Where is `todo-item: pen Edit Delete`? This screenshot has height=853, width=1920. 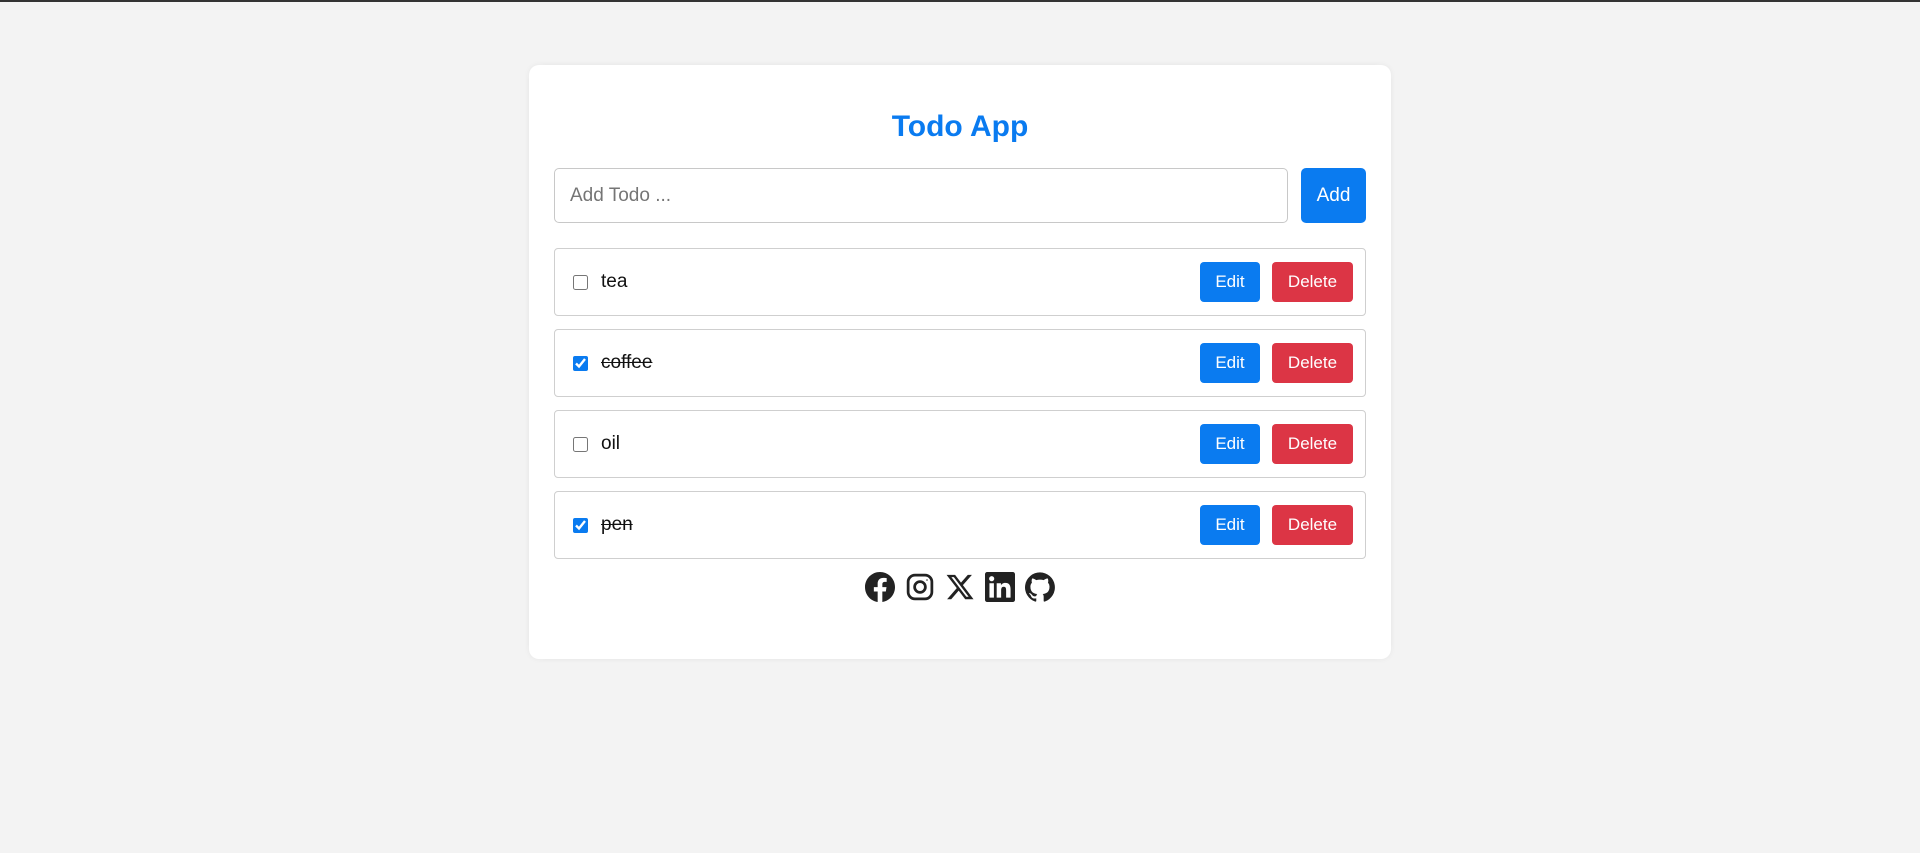
todo-item: pen Edit Delete is located at coordinates (960, 525).